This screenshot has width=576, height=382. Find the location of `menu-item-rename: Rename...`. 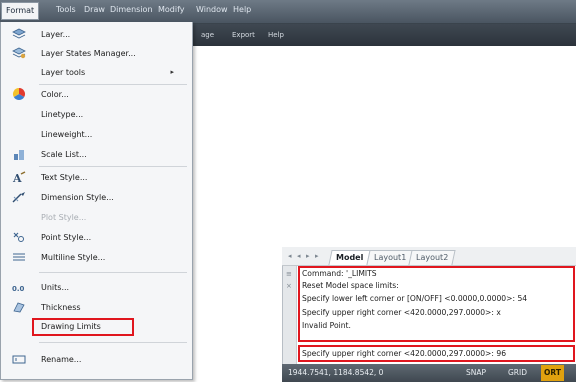

menu-item-rename: Rename... is located at coordinates (96, 360).